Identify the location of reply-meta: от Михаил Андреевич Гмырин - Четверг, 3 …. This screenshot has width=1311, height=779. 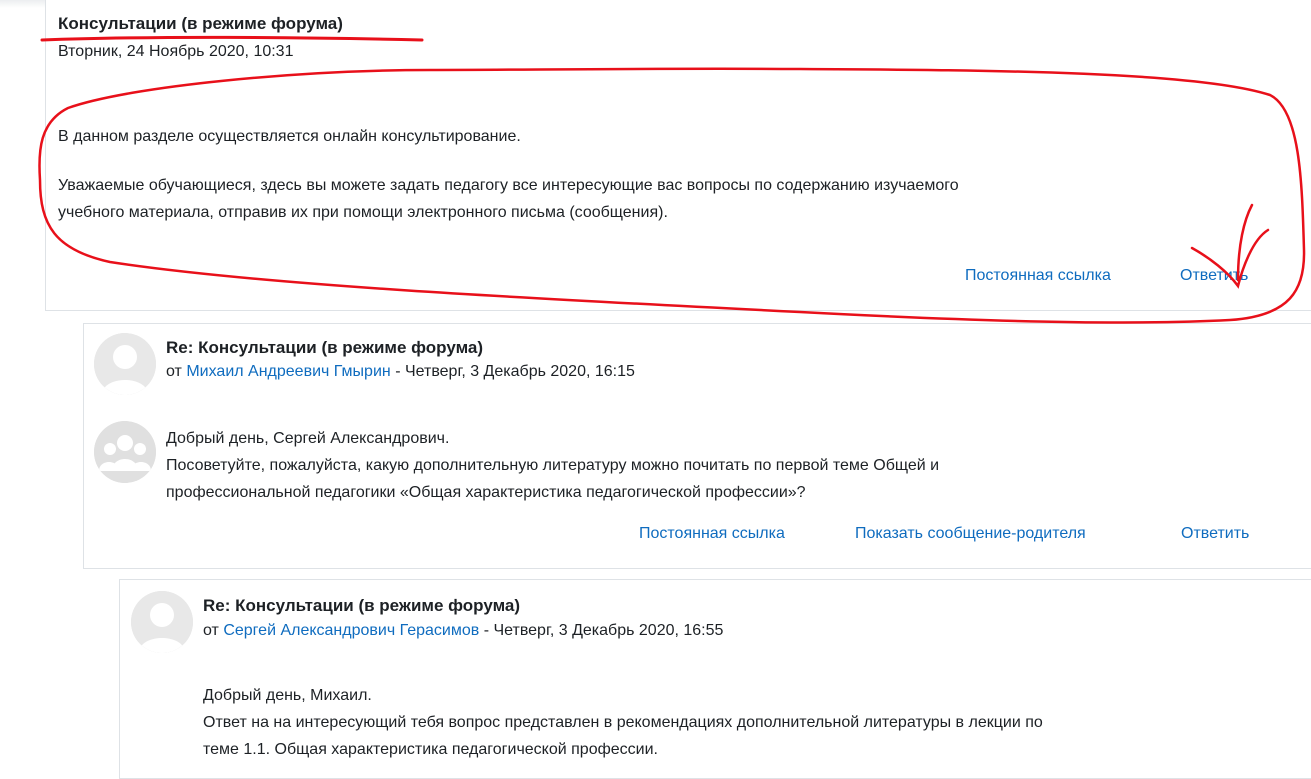
(400, 372).